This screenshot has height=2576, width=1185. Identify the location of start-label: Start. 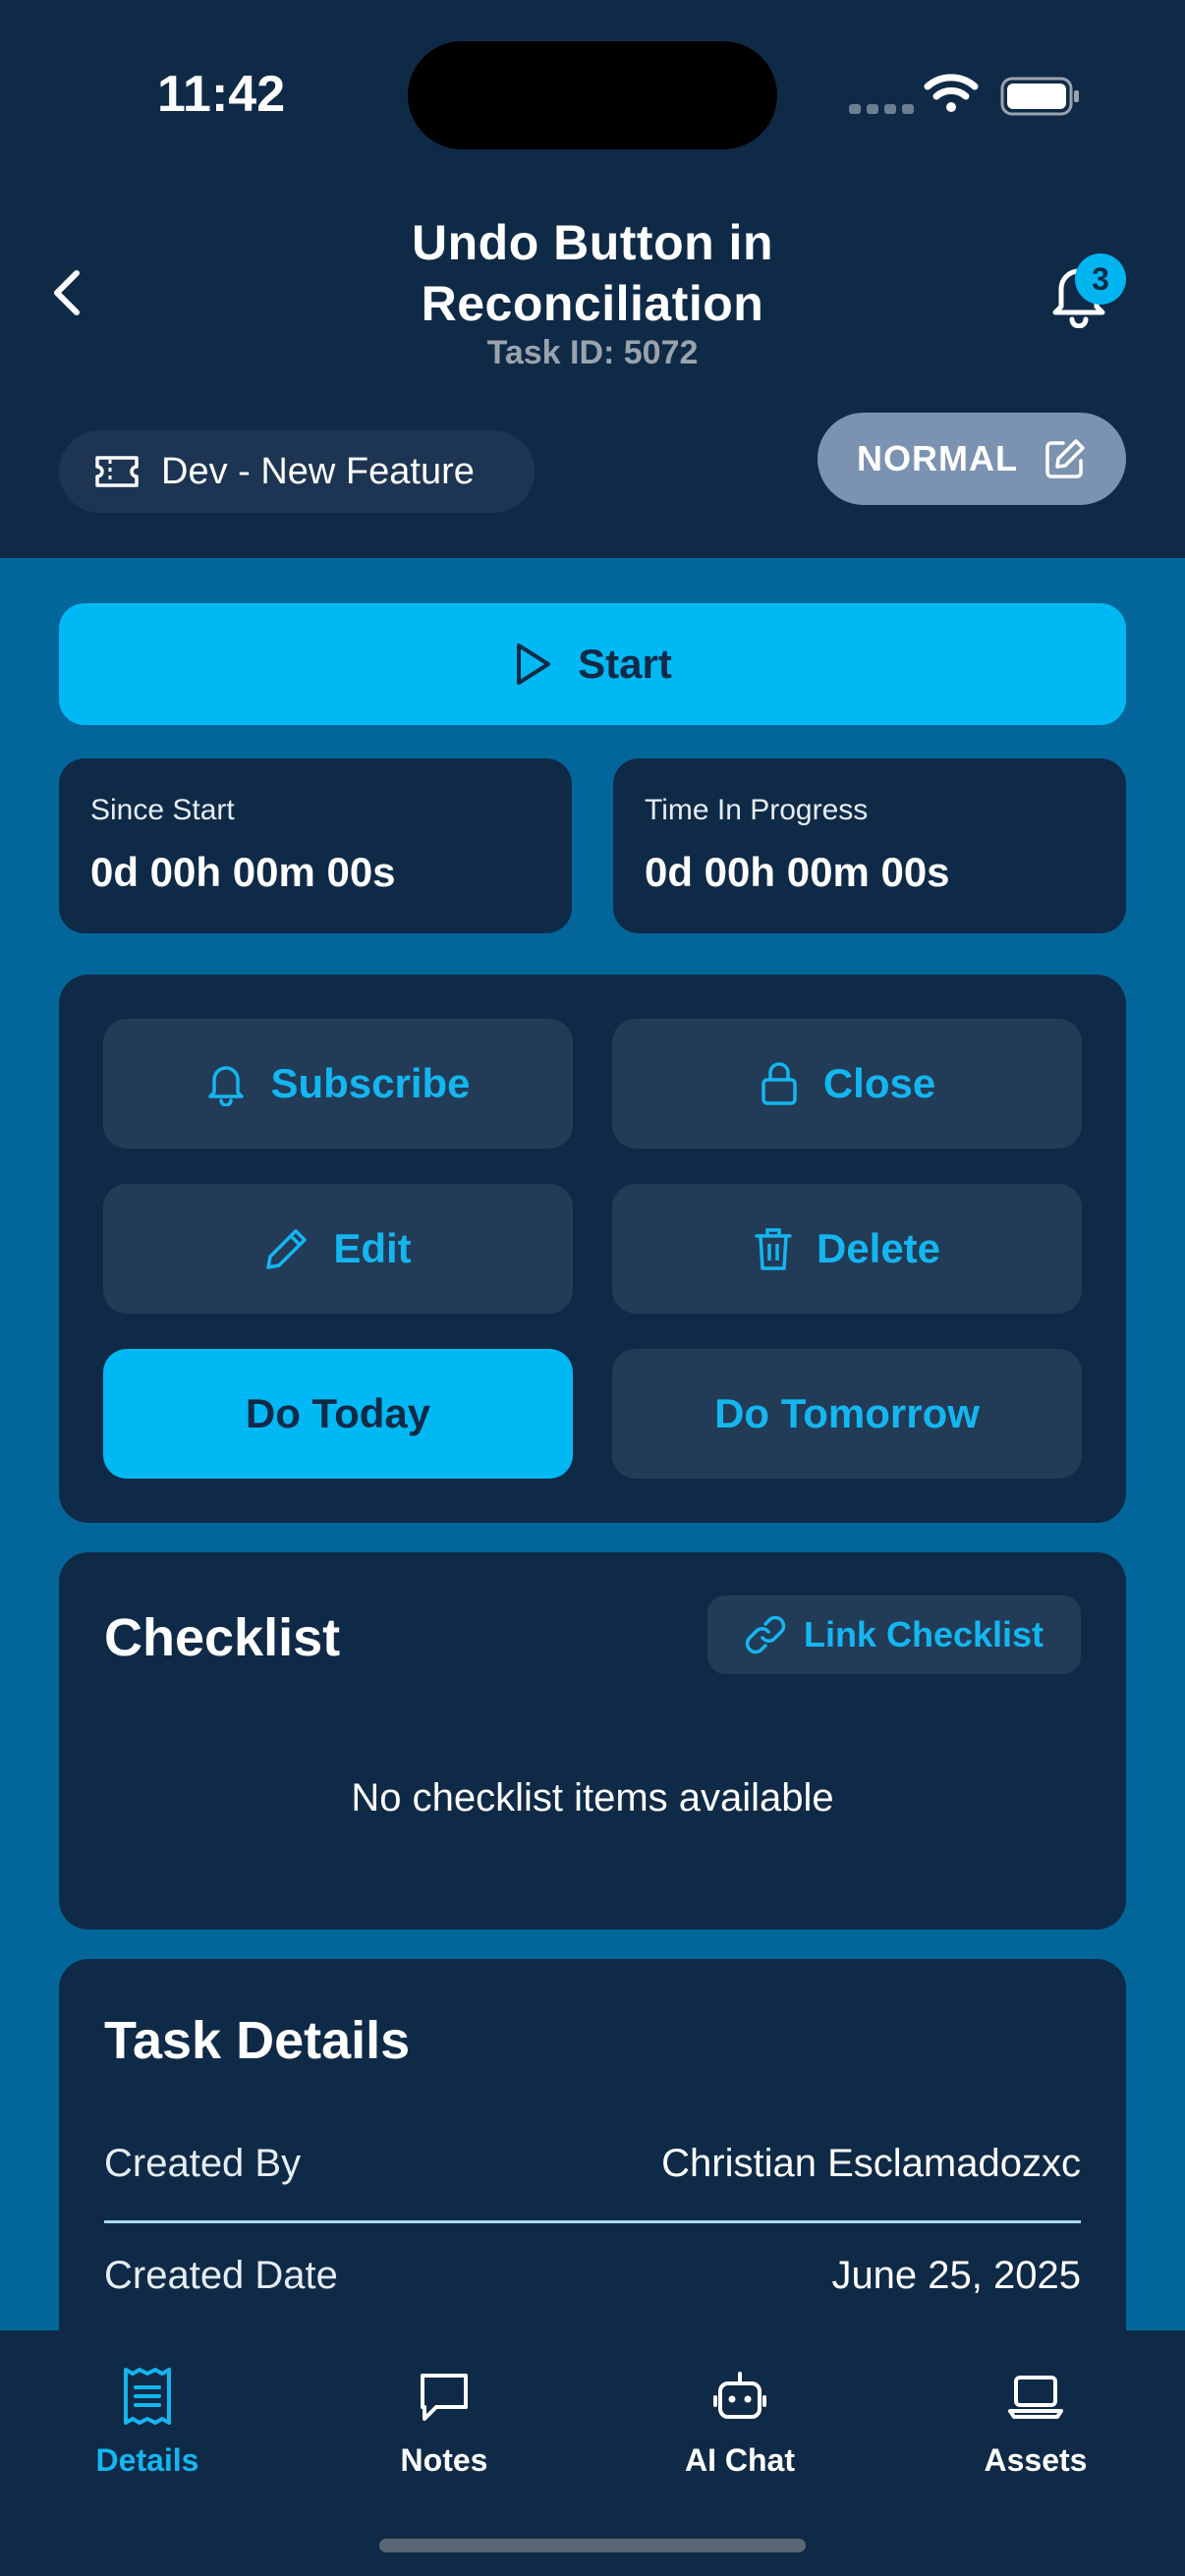
(625, 664).